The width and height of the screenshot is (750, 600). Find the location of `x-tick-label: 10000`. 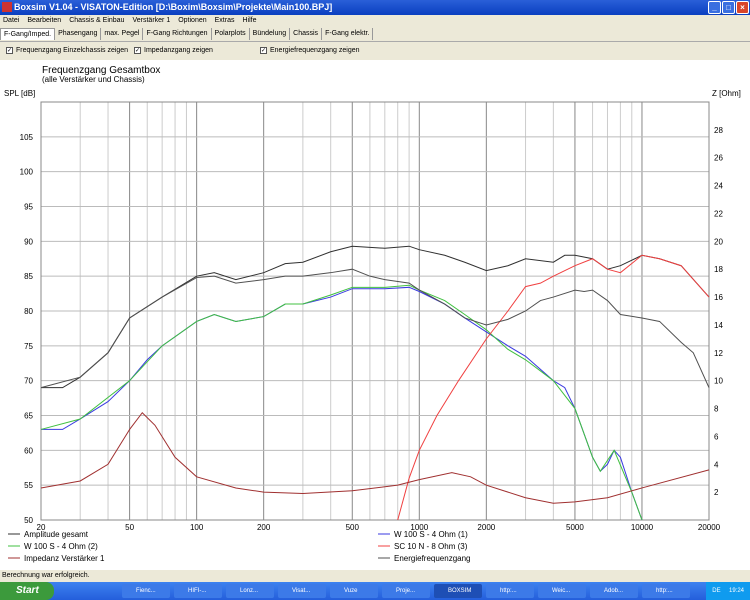

x-tick-label: 10000 is located at coordinates (642, 527).